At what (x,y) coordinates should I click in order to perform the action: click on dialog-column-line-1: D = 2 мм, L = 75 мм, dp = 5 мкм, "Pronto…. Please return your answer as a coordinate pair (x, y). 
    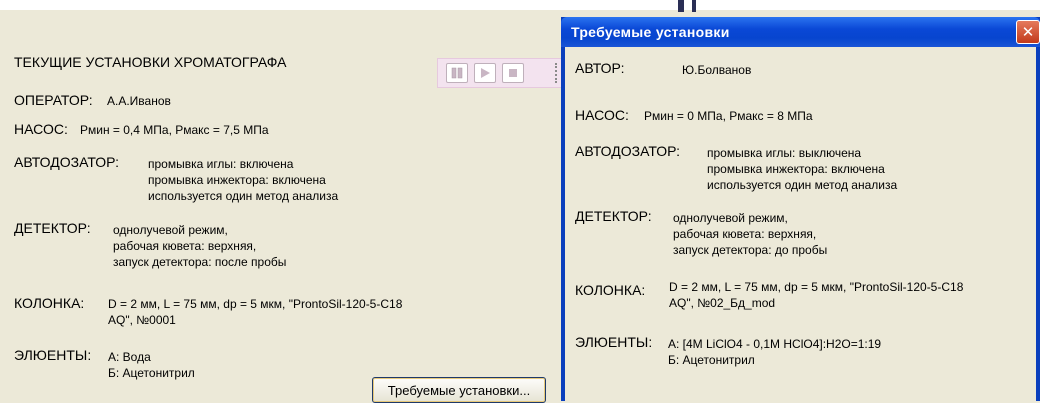
    Looking at the image, I should click on (816, 287).